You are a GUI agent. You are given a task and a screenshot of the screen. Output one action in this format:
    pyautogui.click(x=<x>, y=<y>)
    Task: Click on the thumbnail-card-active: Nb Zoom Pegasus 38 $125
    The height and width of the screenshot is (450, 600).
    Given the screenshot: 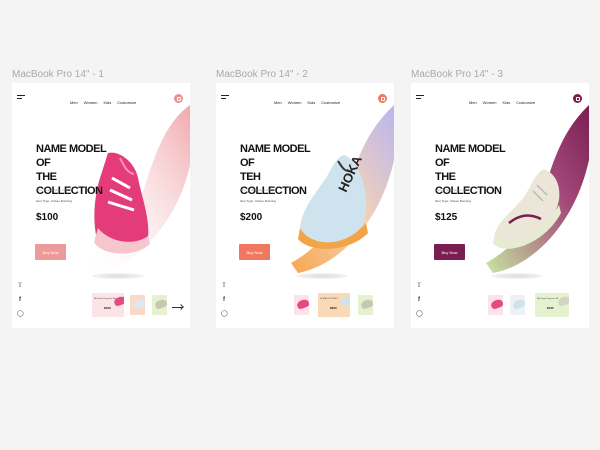 What is the action you would take?
    pyautogui.click(x=552, y=305)
    